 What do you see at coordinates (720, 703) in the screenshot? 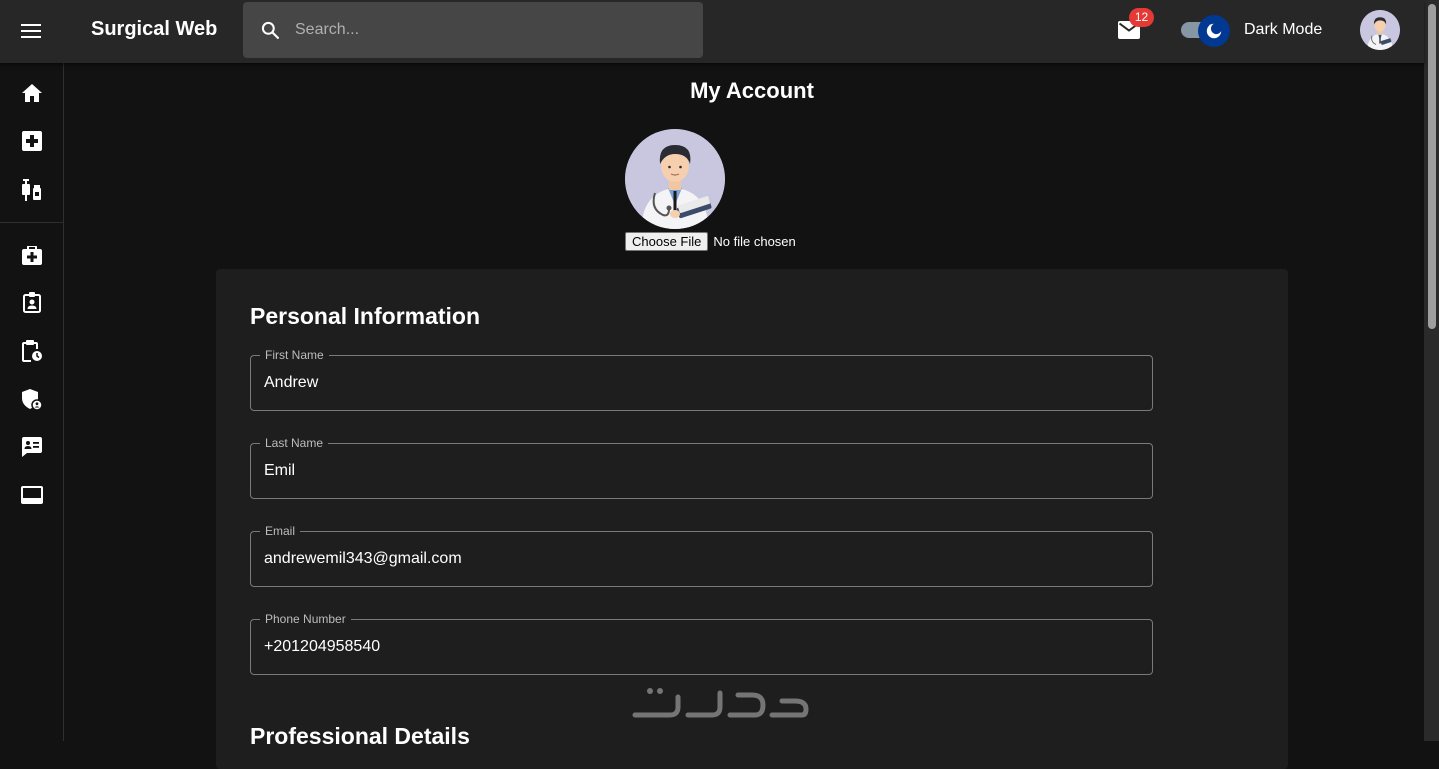
I see `watermark-logo` at bounding box center [720, 703].